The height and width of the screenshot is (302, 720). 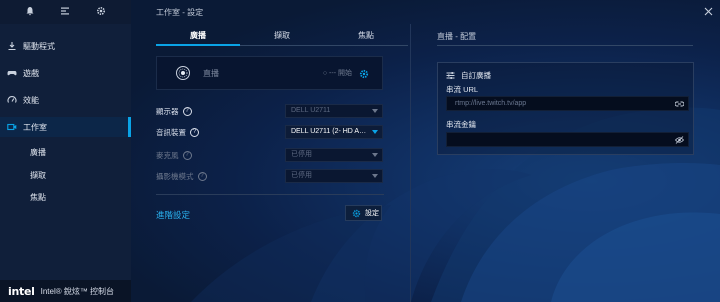 What do you see at coordinates (270, 194) in the screenshot?
I see `section-divider` at bounding box center [270, 194].